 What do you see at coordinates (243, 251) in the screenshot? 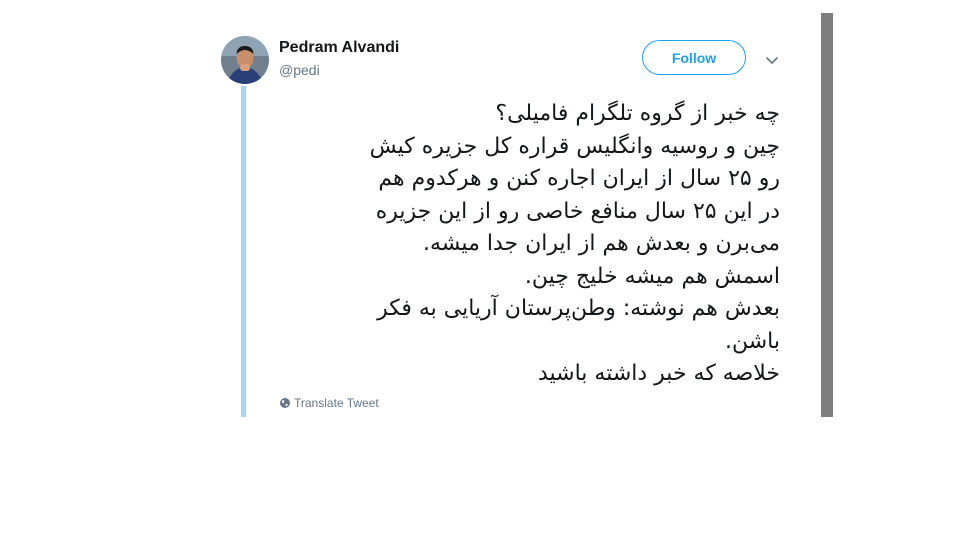
I see `thread-line` at bounding box center [243, 251].